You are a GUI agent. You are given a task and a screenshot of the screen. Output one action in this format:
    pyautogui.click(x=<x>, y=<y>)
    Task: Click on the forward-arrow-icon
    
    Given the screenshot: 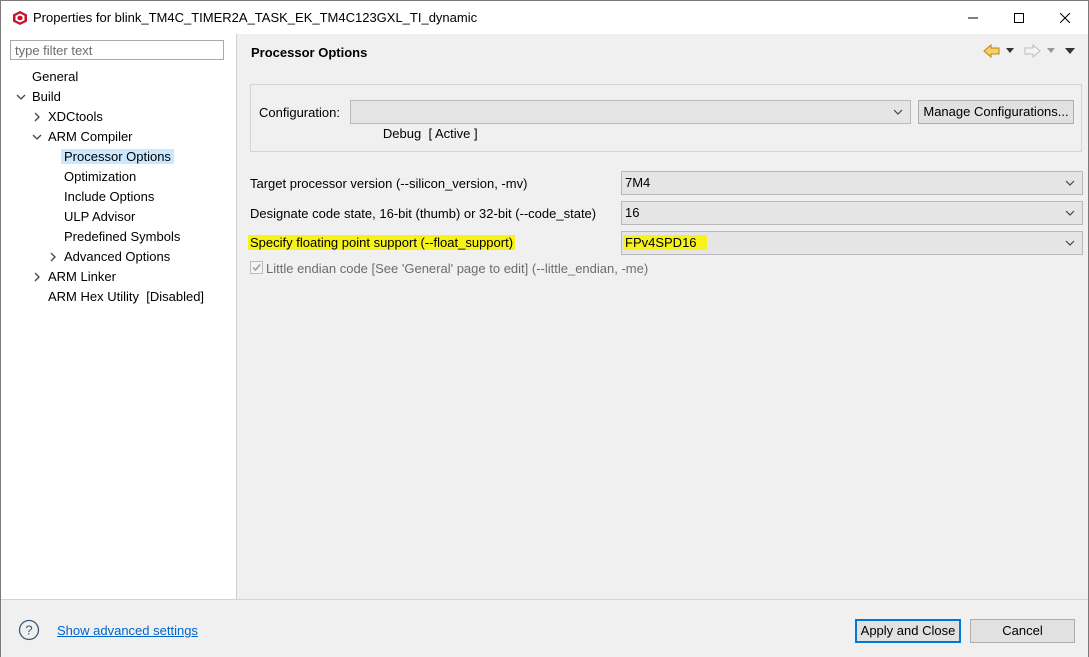 What is the action you would take?
    pyautogui.click(x=1032, y=51)
    